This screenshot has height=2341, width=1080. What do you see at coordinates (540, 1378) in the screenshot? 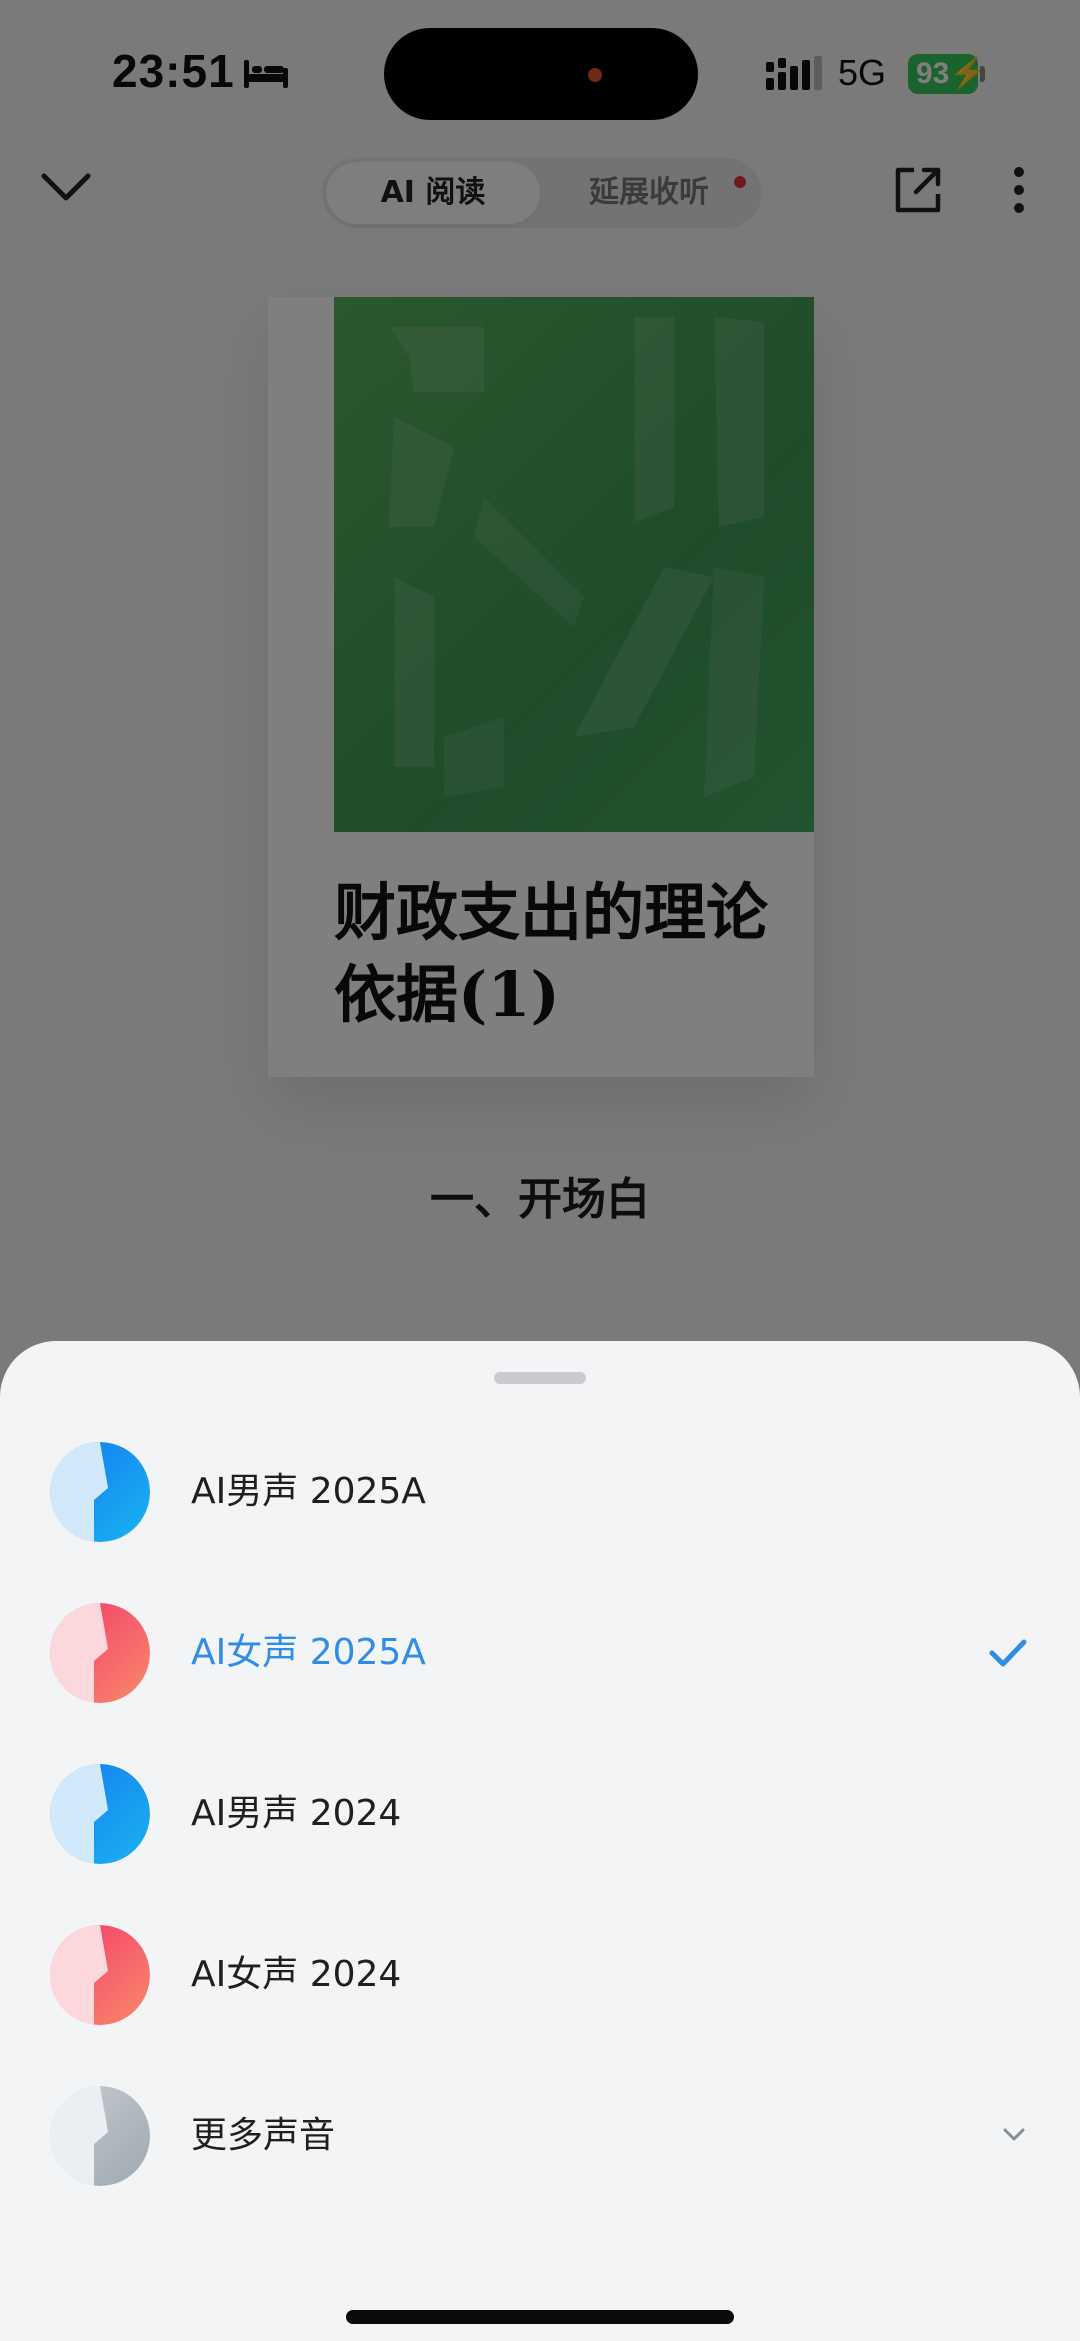
I see `sheet-drag-handle` at bounding box center [540, 1378].